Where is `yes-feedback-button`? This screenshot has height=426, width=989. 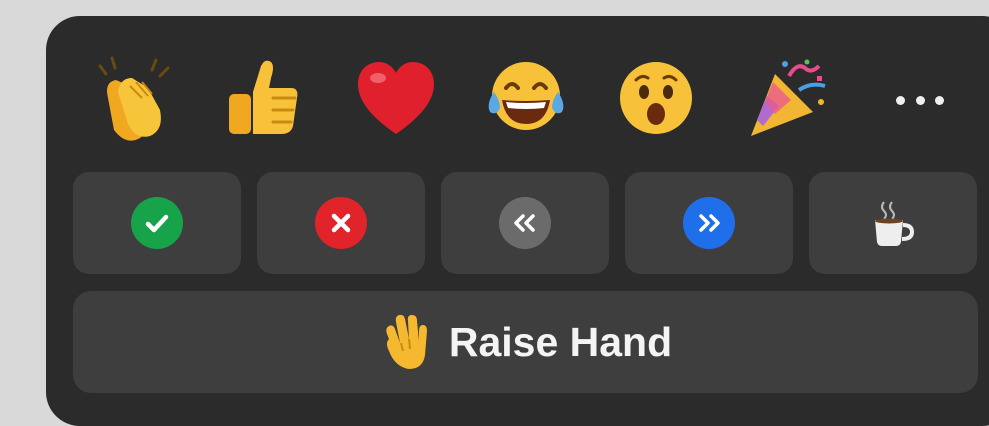
yes-feedback-button is located at coordinates (157, 223).